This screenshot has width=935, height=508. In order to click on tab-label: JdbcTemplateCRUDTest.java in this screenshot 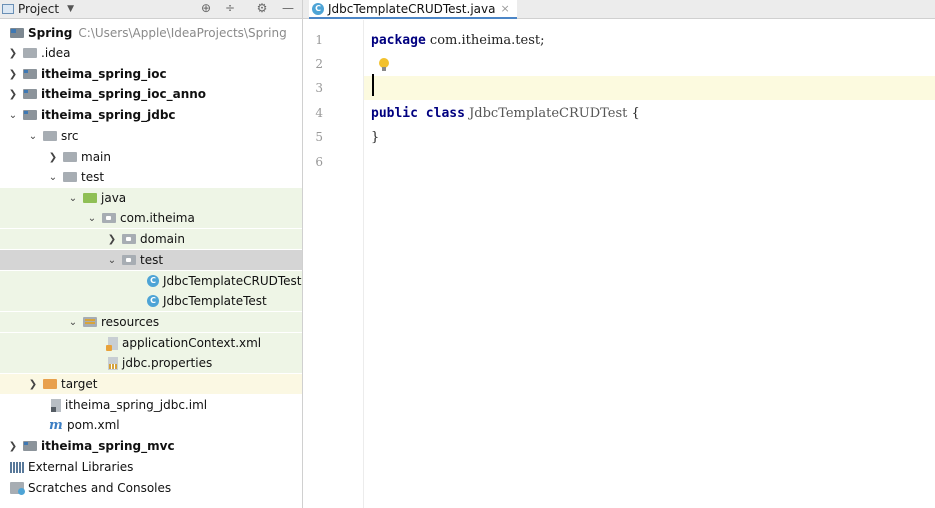, I will do `click(412, 8)`.